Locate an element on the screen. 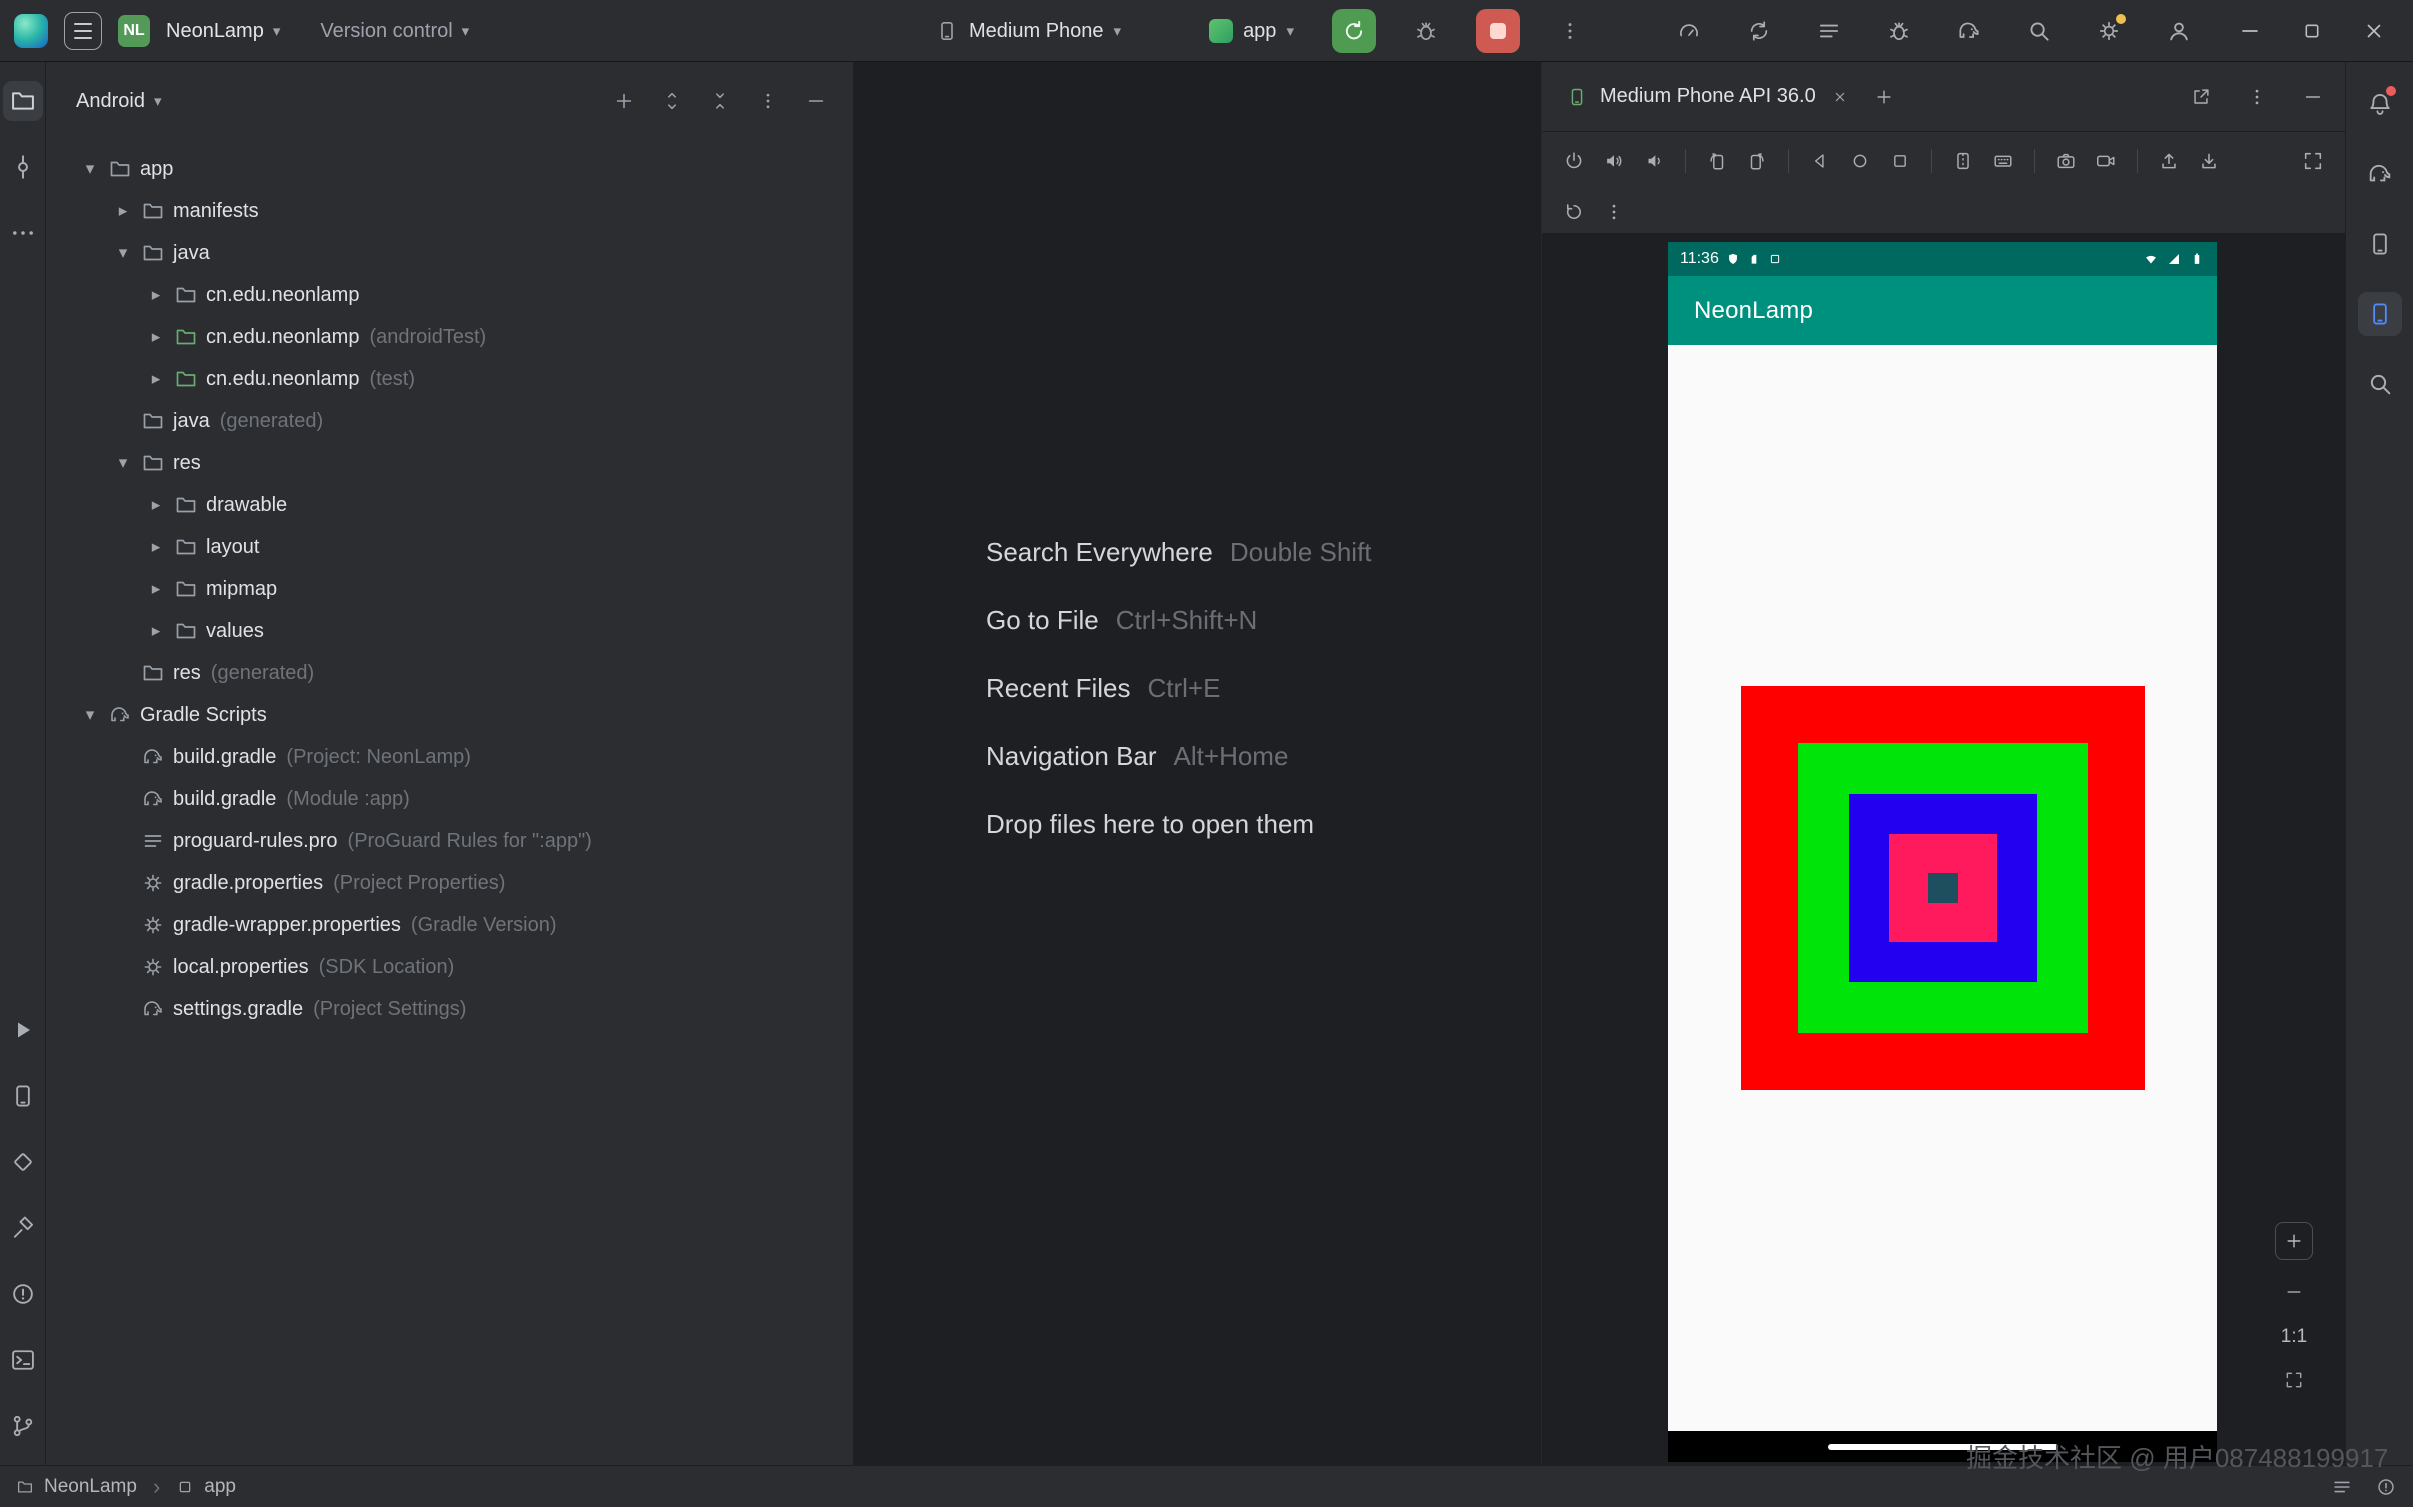 The image size is (2413, 1507). zoom-in-button is located at coordinates (2294, 1241).